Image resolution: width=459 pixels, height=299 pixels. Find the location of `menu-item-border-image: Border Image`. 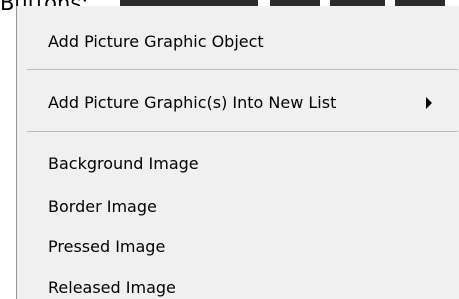

menu-item-border-image: Border Image is located at coordinates (102, 207).